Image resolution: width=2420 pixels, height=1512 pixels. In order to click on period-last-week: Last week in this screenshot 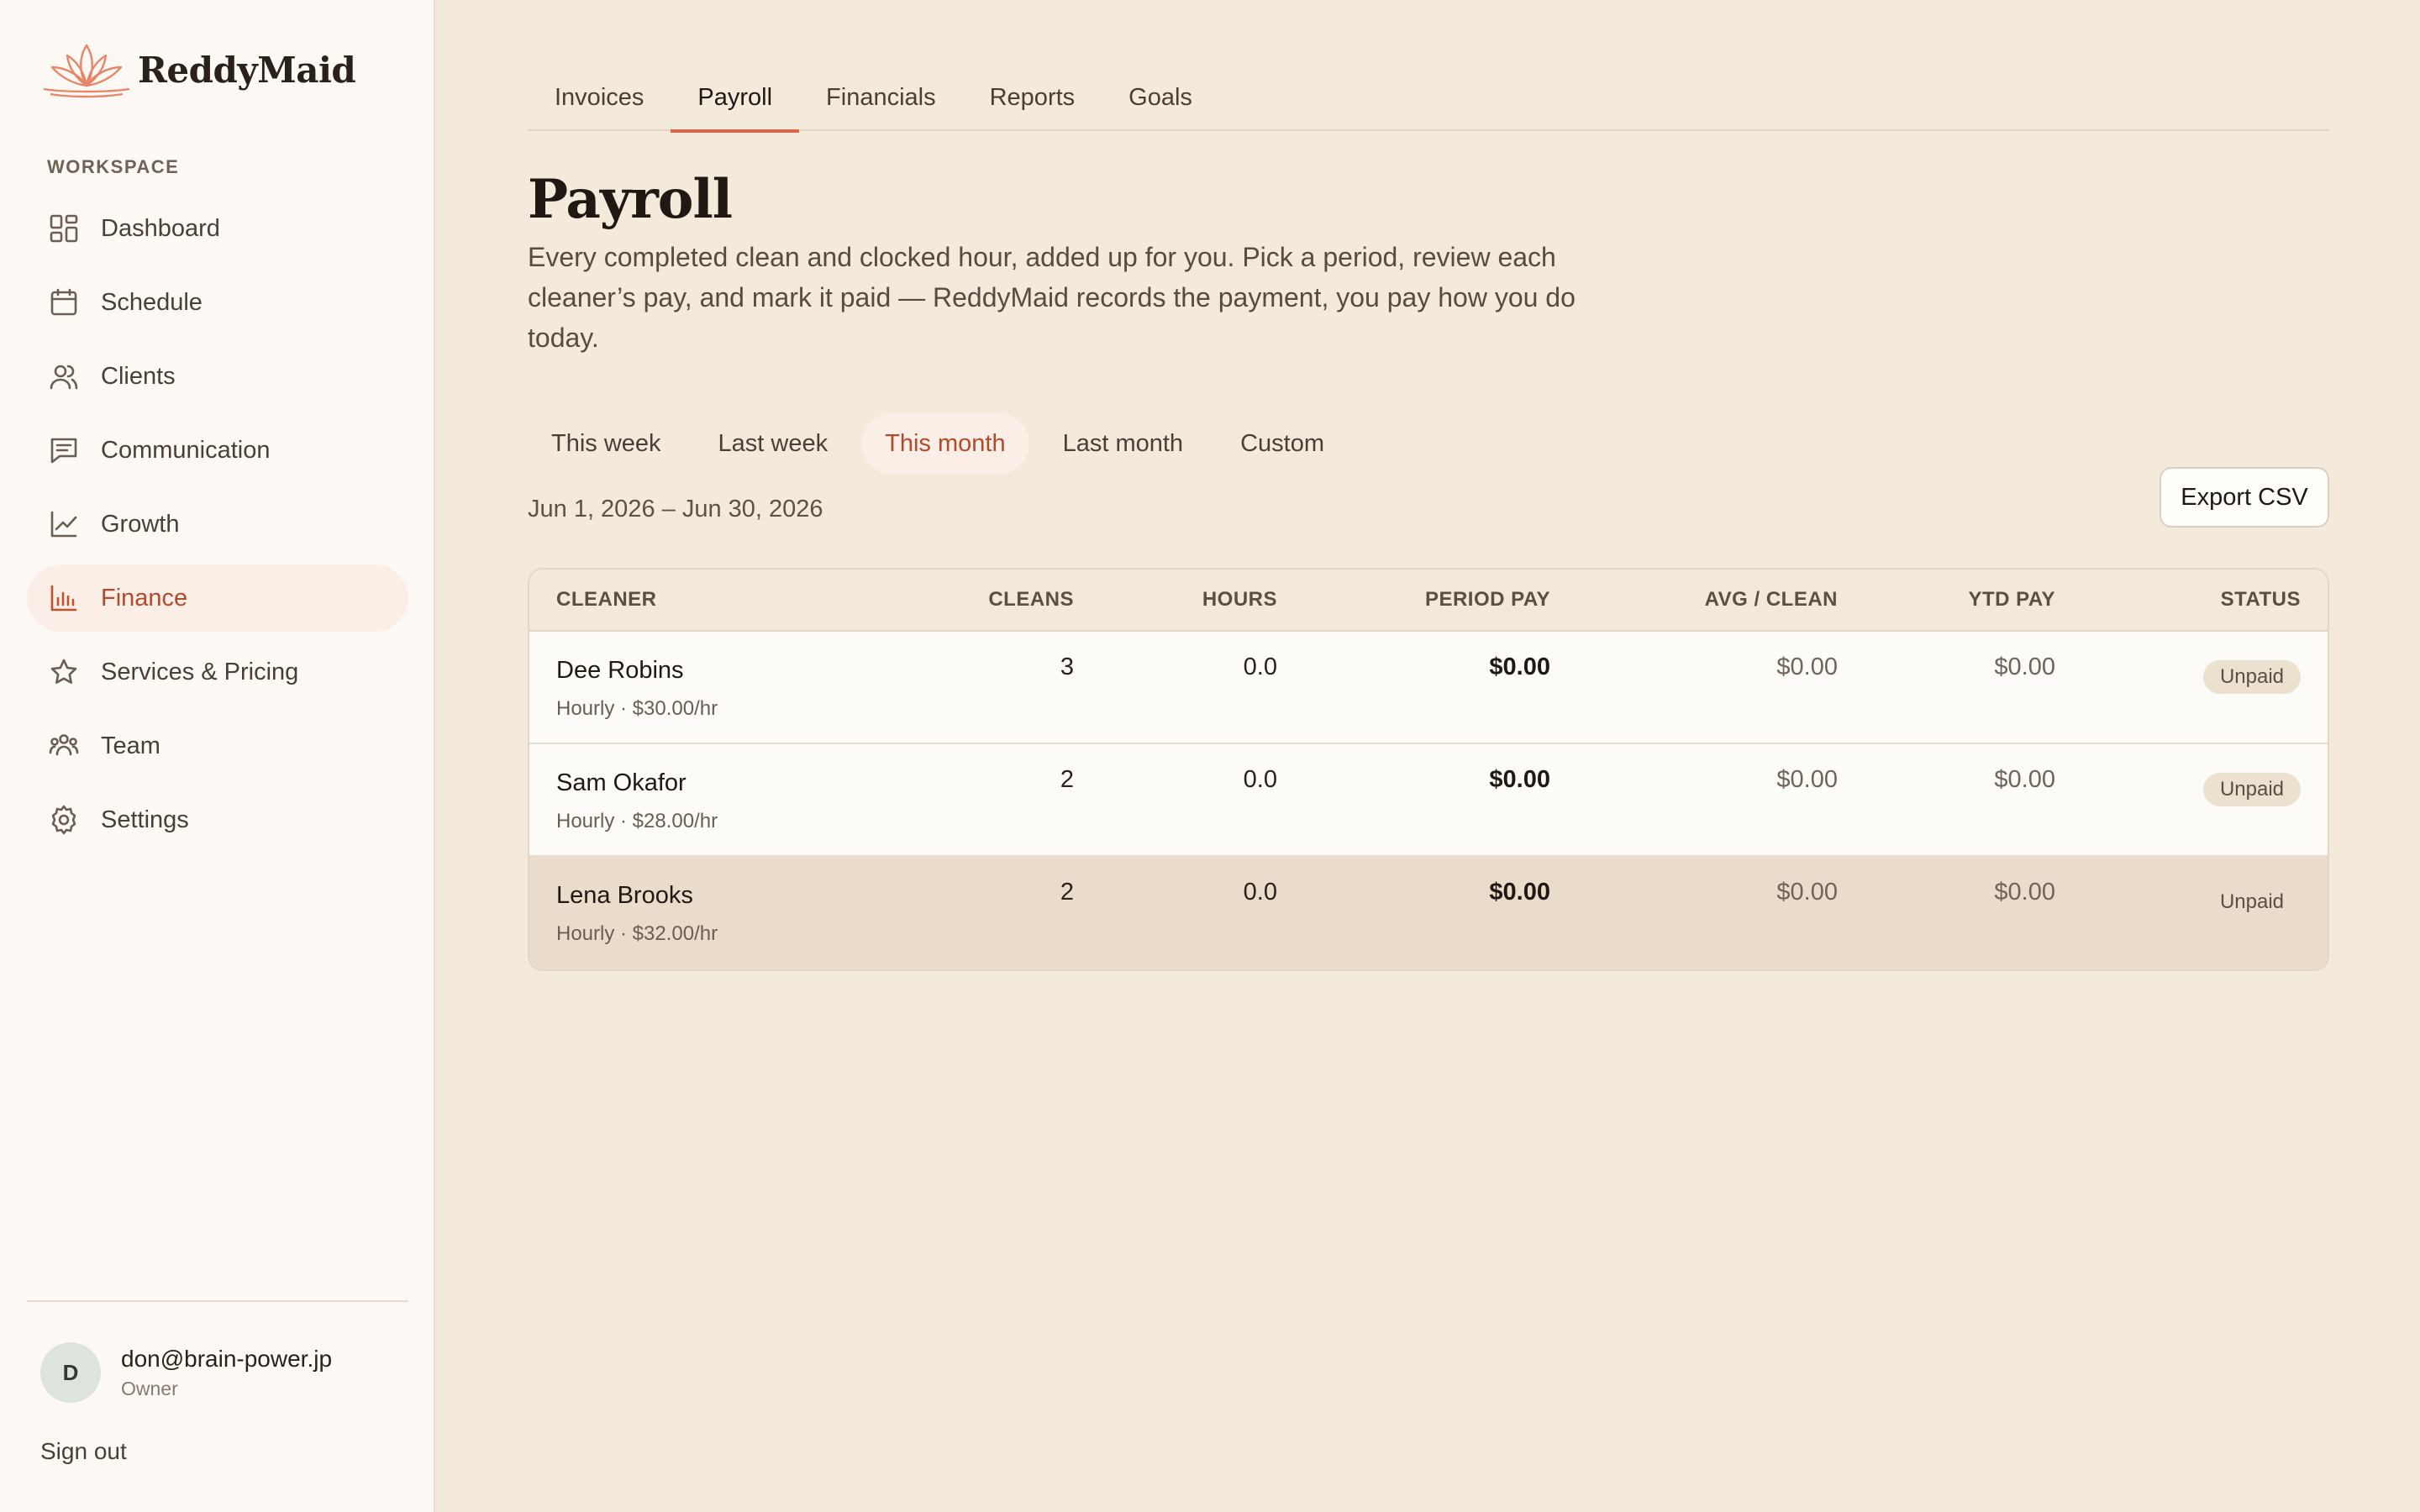, I will do `click(773, 443)`.